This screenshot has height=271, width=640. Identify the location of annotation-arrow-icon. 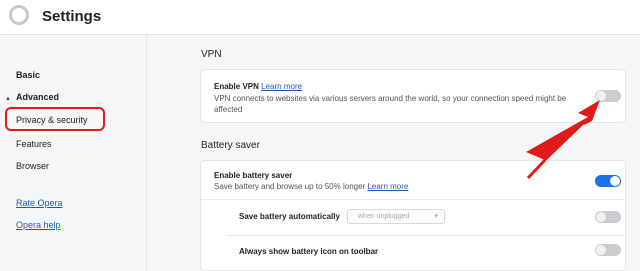
(563, 140).